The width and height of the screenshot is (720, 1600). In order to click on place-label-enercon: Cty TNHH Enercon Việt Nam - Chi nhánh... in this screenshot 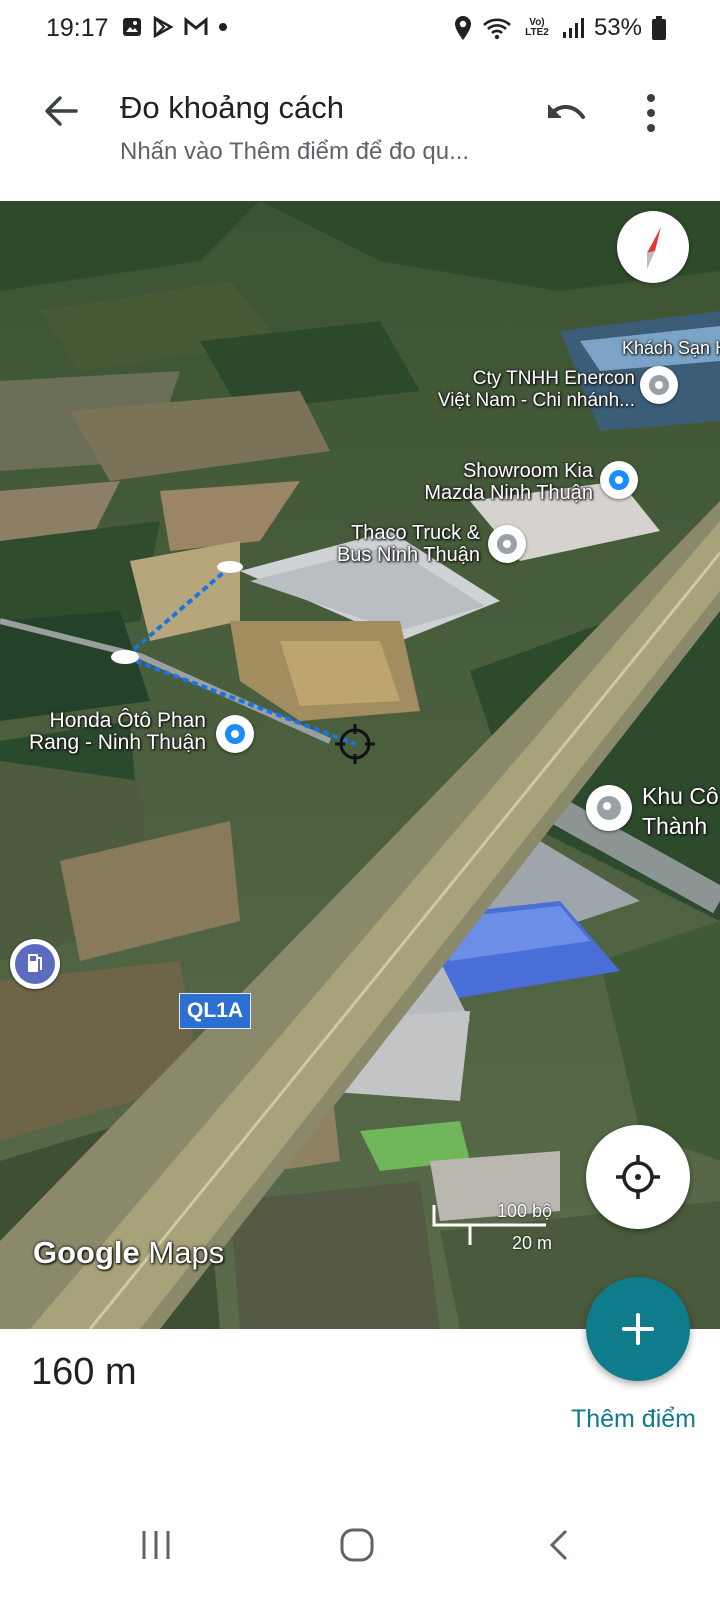, I will do `click(536, 390)`.